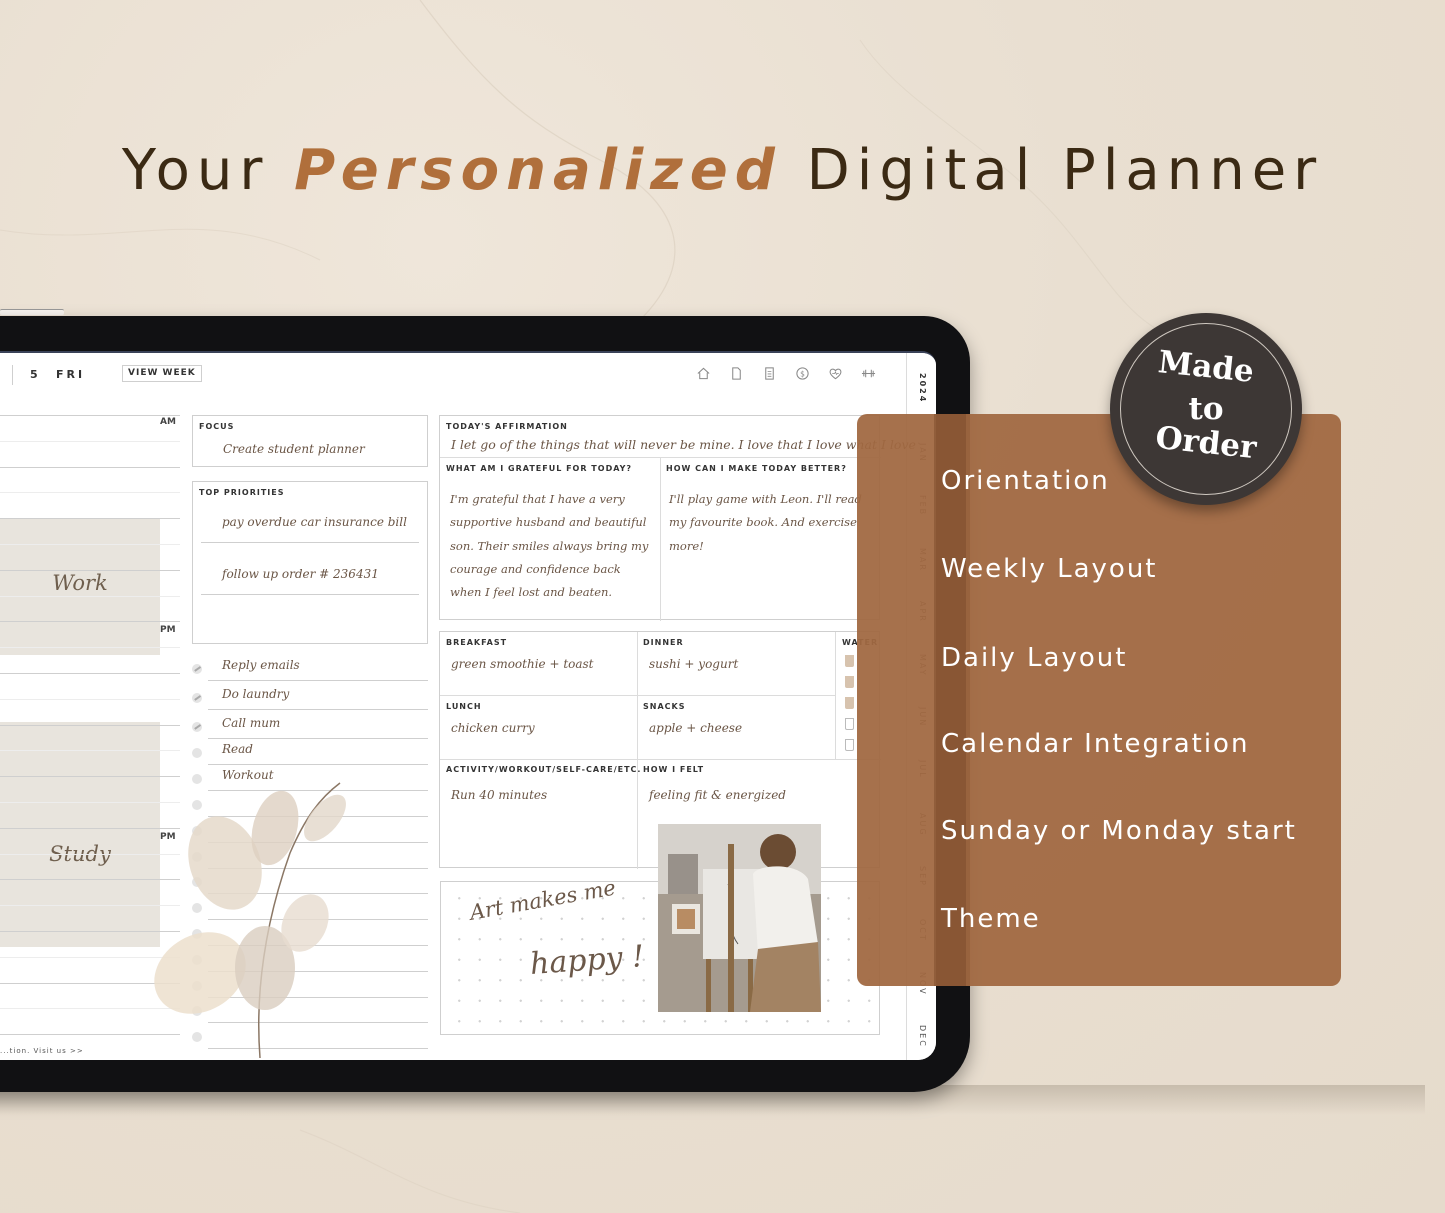 This screenshot has height=1213, width=1445. What do you see at coordinates (464, 706) in the screenshot?
I see `lunch-label: LUNCH` at bounding box center [464, 706].